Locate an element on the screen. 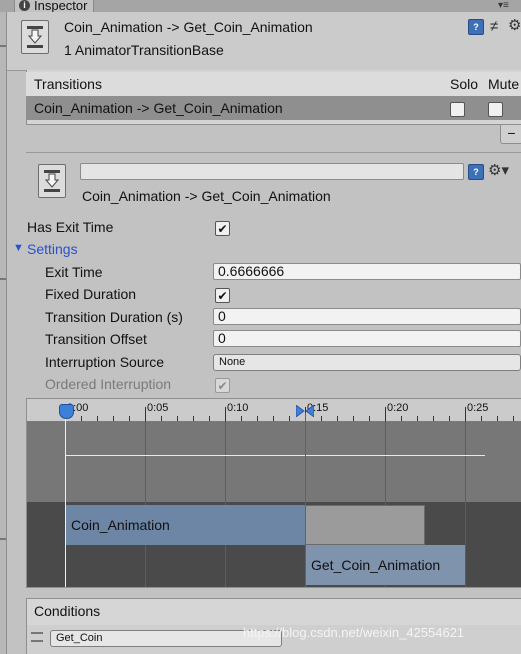  transition-gear-icon: ⚙▾ is located at coordinates (498, 170).